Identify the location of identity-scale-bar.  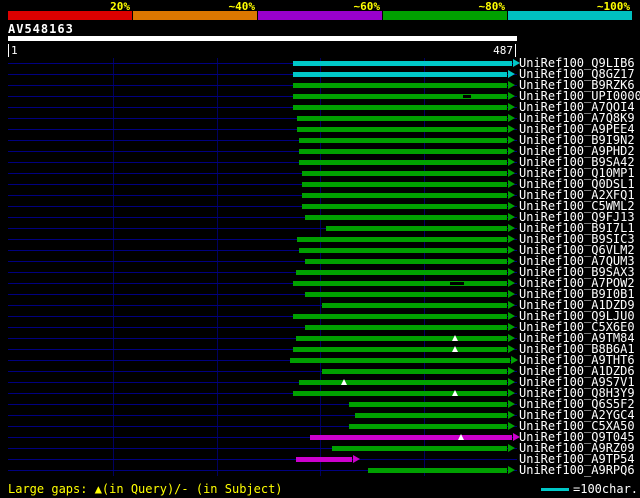
(320, 15).